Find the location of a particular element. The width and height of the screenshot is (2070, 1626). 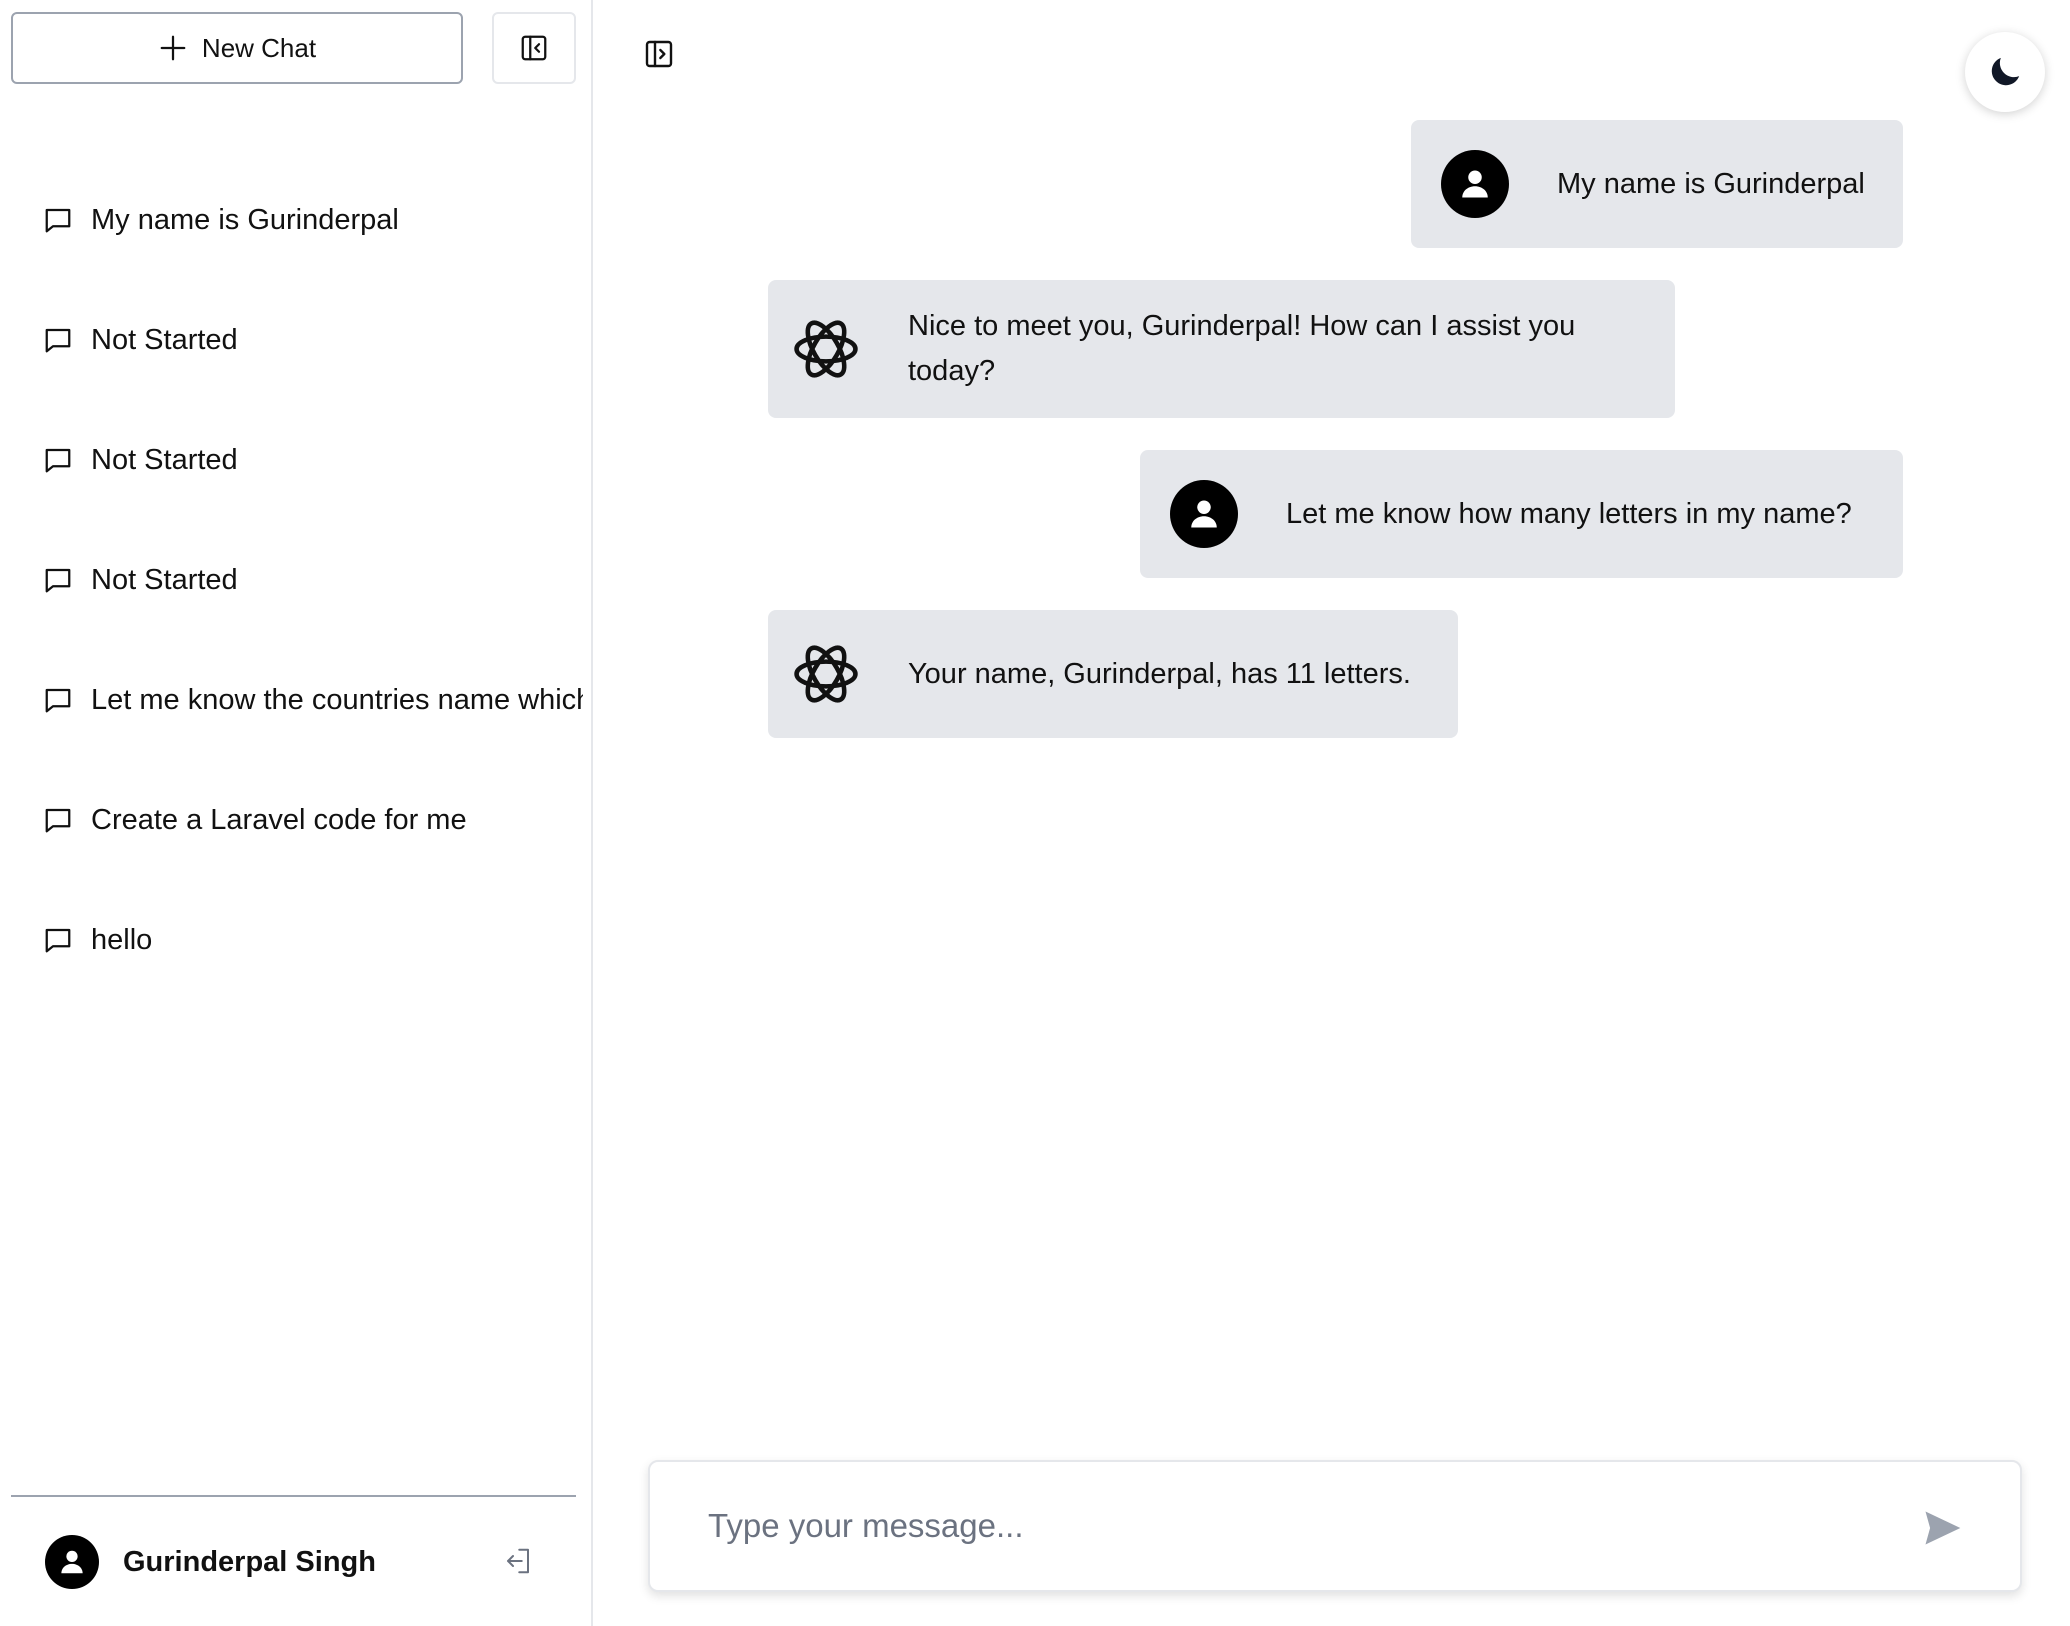

new-chat-button: New Chat is located at coordinates (237, 48).